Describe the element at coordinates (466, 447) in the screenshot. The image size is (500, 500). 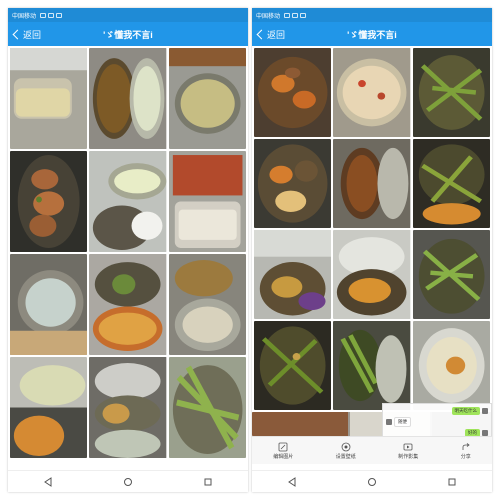
I see `share-icon` at that location.